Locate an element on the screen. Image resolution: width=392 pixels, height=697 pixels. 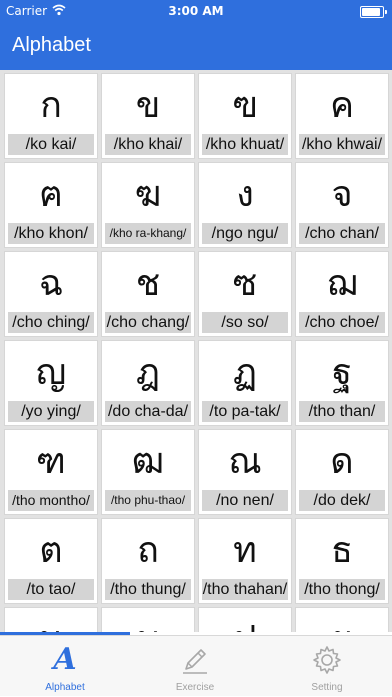
thai-letter: ญ is located at coordinates (51, 372).